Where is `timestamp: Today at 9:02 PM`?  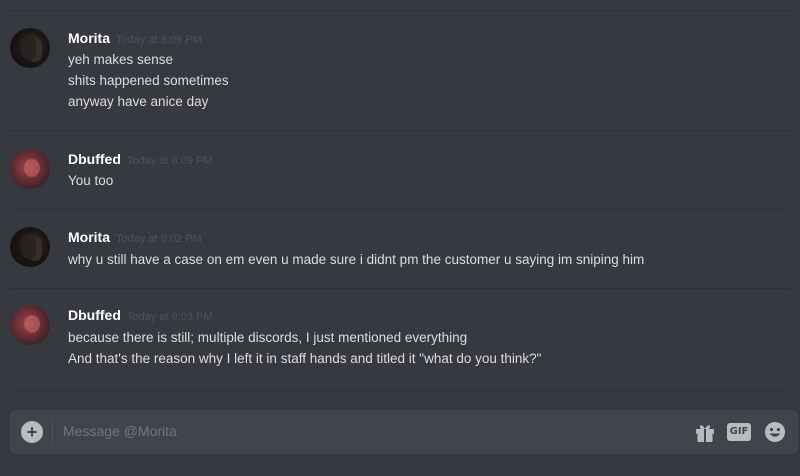
timestamp: Today at 9:02 PM is located at coordinates (159, 239).